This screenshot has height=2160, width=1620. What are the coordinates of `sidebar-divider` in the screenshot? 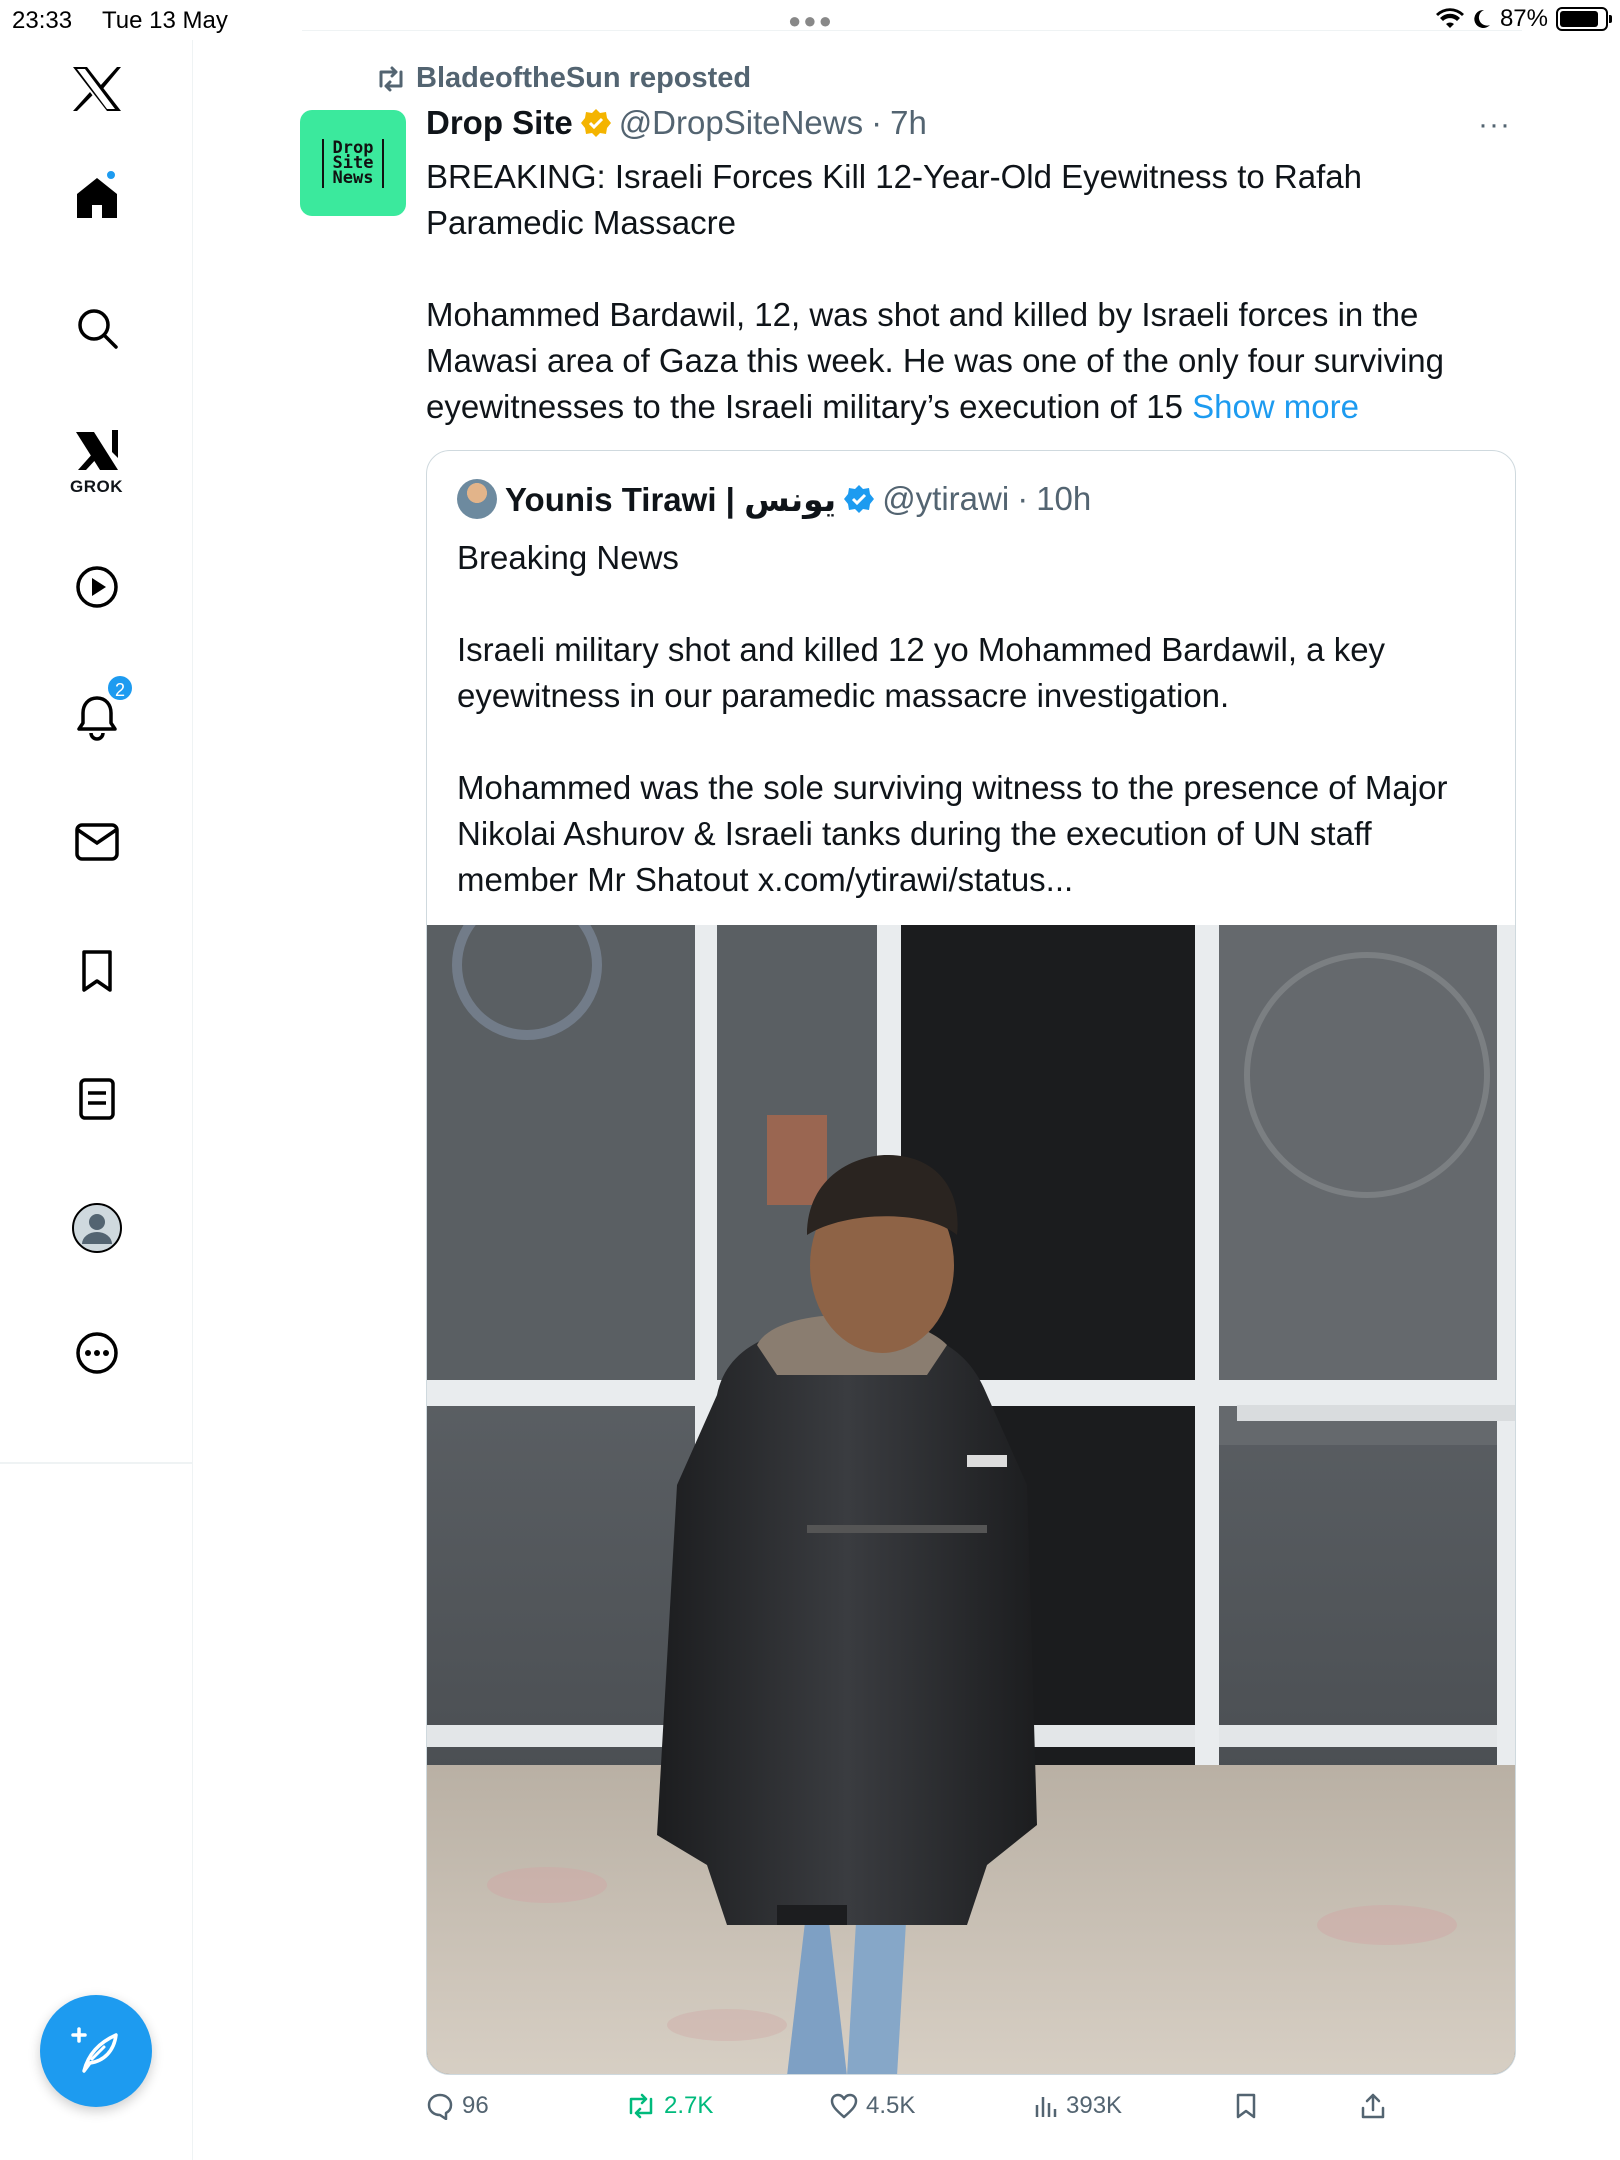 It's located at (96, 1463).